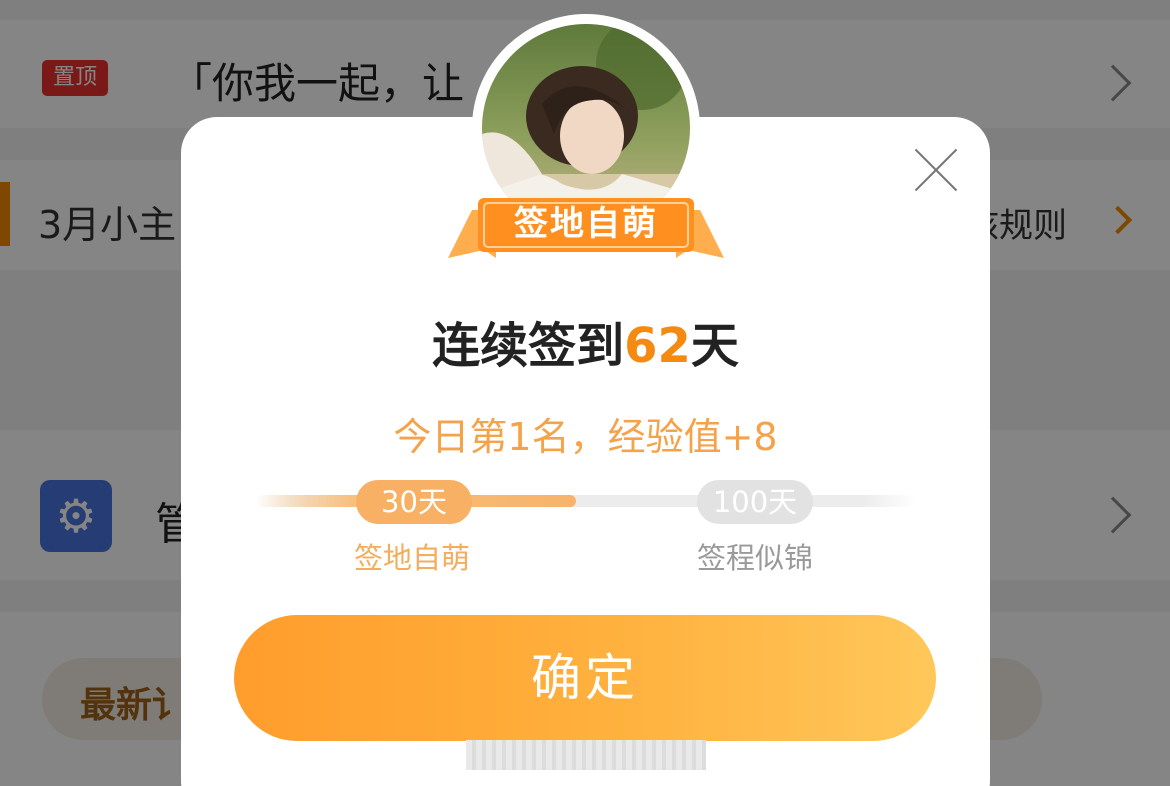 This screenshot has height=786, width=1170. I want to click on streak-suffix: 天, so click(714, 346).